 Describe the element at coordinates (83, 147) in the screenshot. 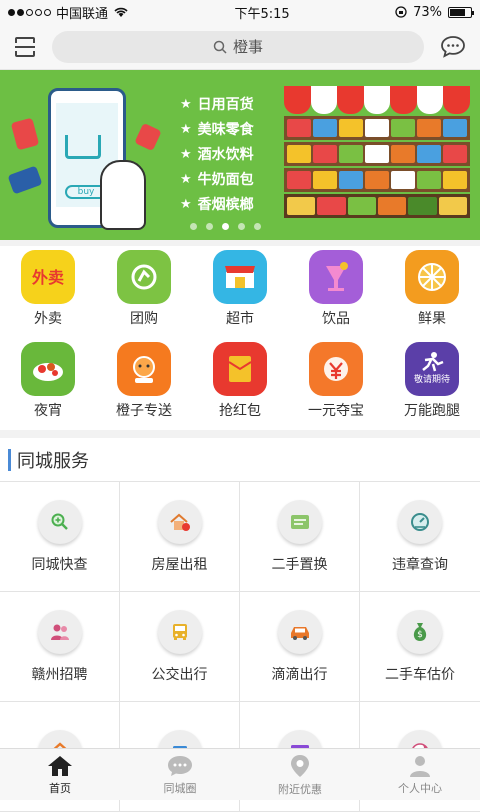

I see `cart-icon` at that location.